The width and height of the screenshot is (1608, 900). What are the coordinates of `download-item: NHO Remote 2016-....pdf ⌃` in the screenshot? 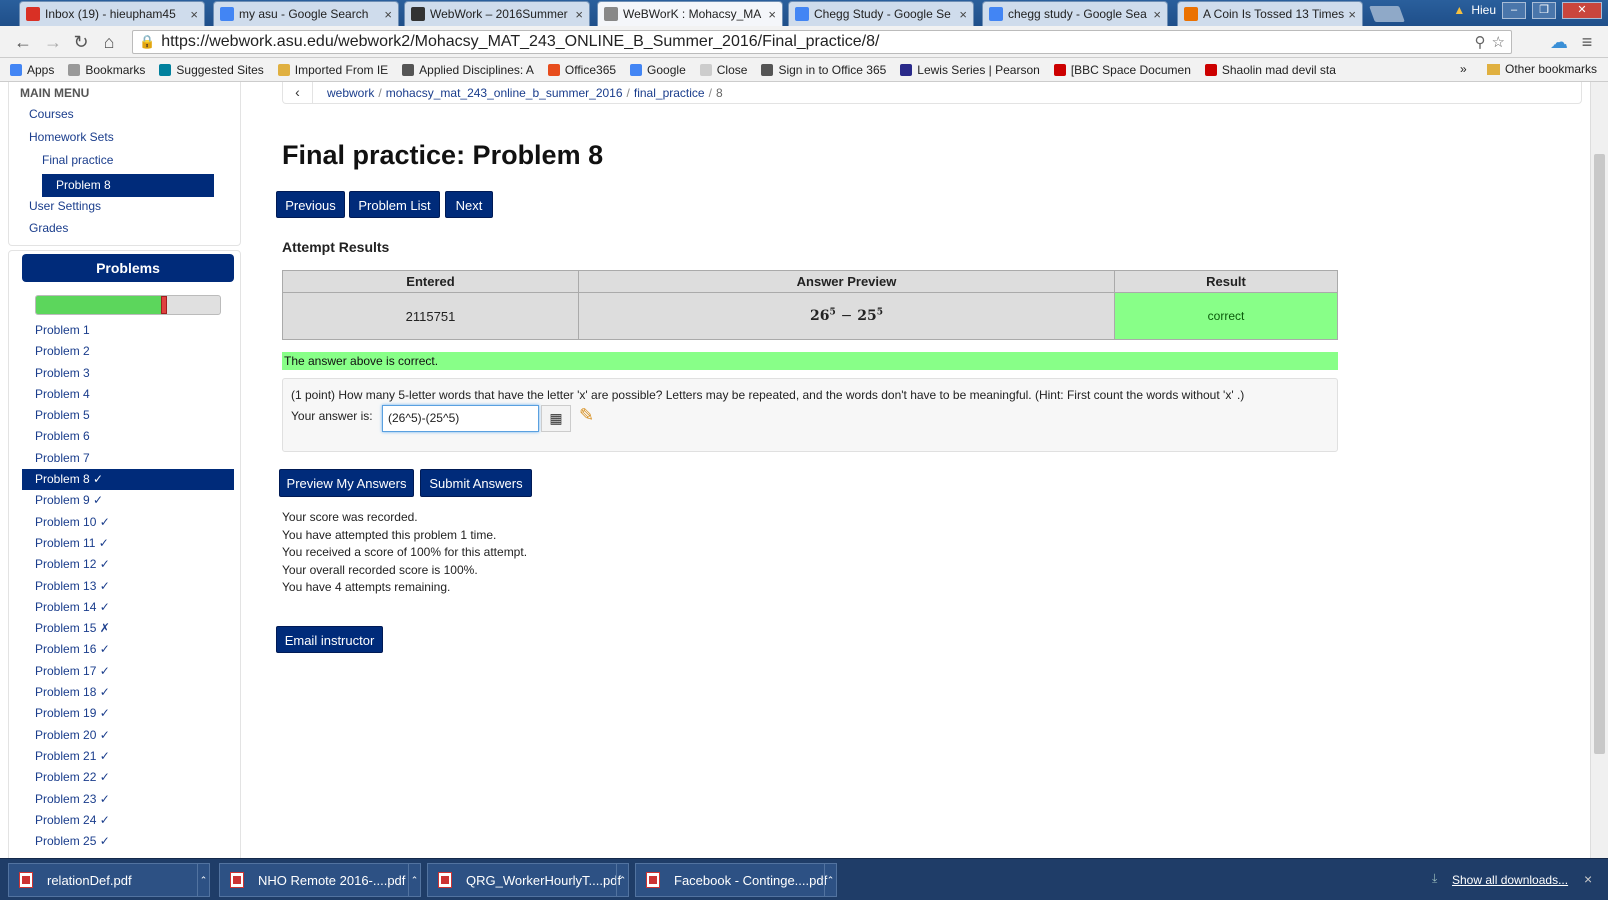 It's located at (320, 880).